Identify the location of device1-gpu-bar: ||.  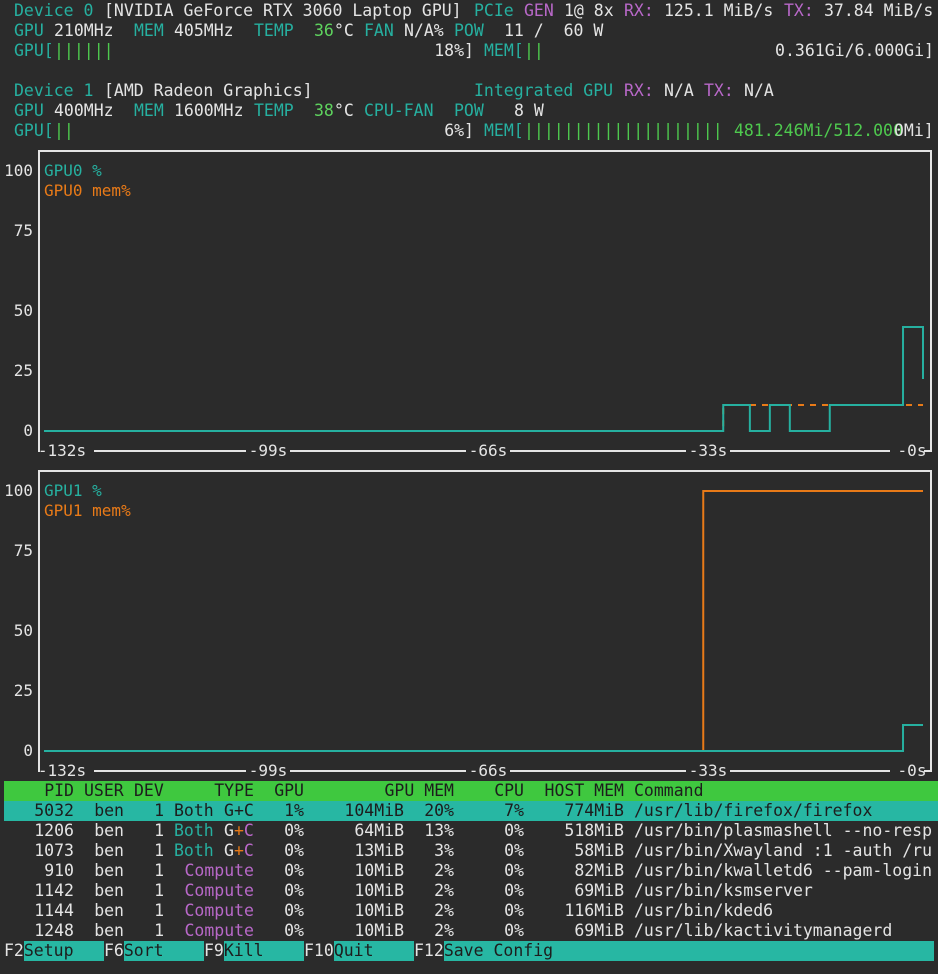
(64, 130).